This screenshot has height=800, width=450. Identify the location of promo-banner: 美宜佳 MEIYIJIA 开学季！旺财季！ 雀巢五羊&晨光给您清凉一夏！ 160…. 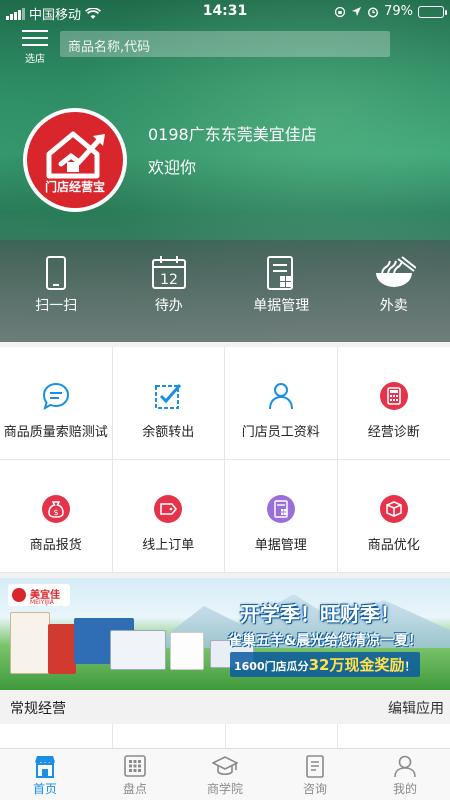
(225, 634).